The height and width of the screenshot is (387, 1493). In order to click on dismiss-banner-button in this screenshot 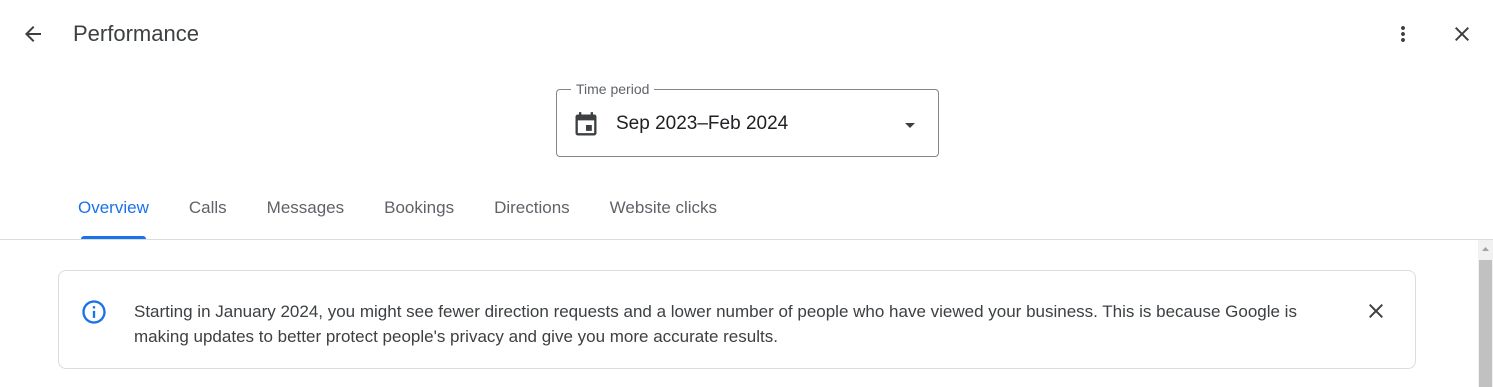, I will do `click(1376, 311)`.